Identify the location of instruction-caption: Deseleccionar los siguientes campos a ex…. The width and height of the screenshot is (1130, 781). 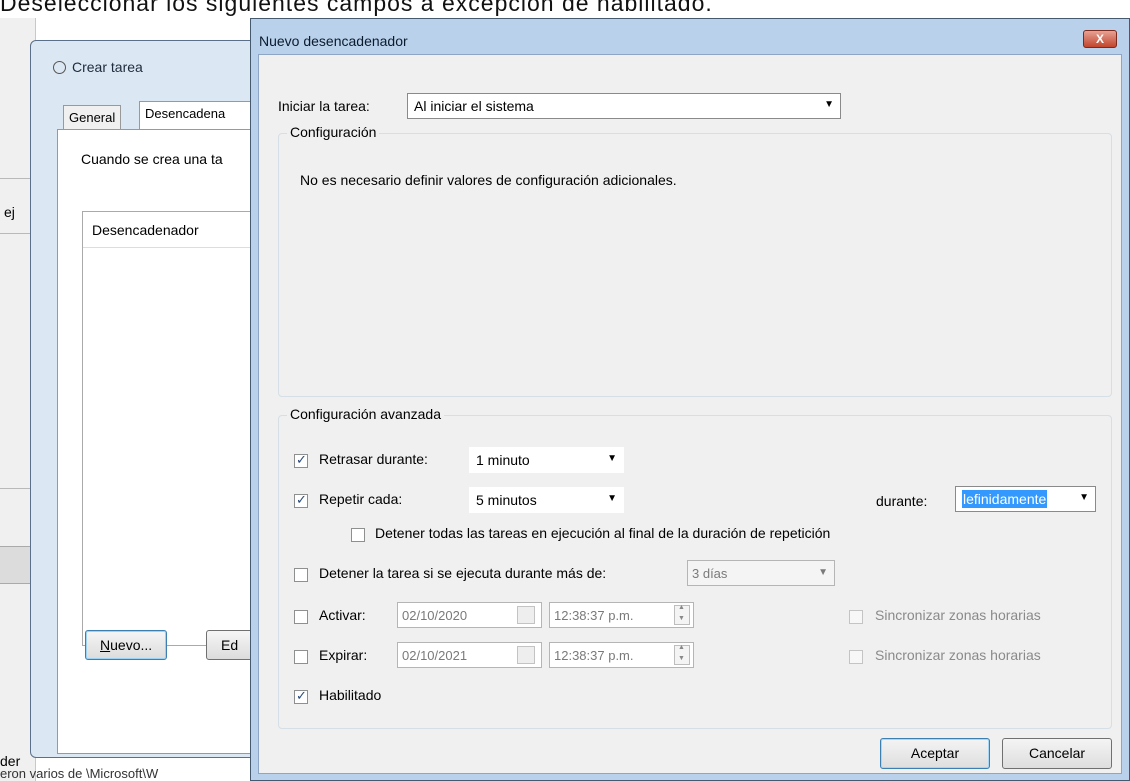
(356, 8).